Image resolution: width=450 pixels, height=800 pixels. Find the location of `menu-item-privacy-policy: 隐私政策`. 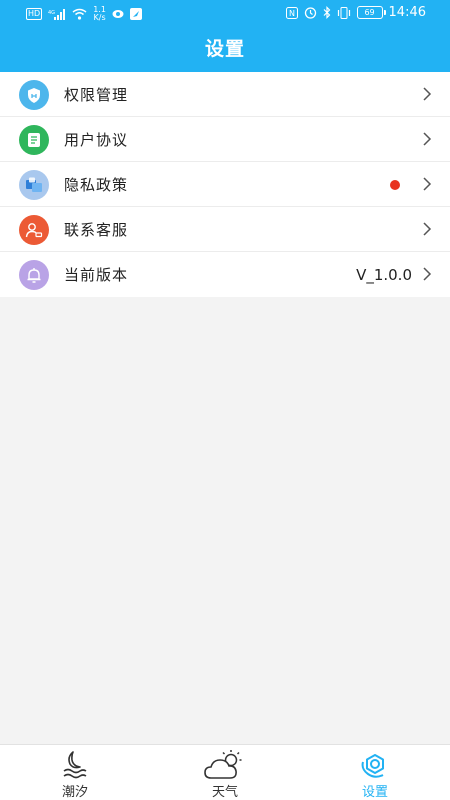

menu-item-privacy-policy: 隐私政策 is located at coordinates (225, 184).